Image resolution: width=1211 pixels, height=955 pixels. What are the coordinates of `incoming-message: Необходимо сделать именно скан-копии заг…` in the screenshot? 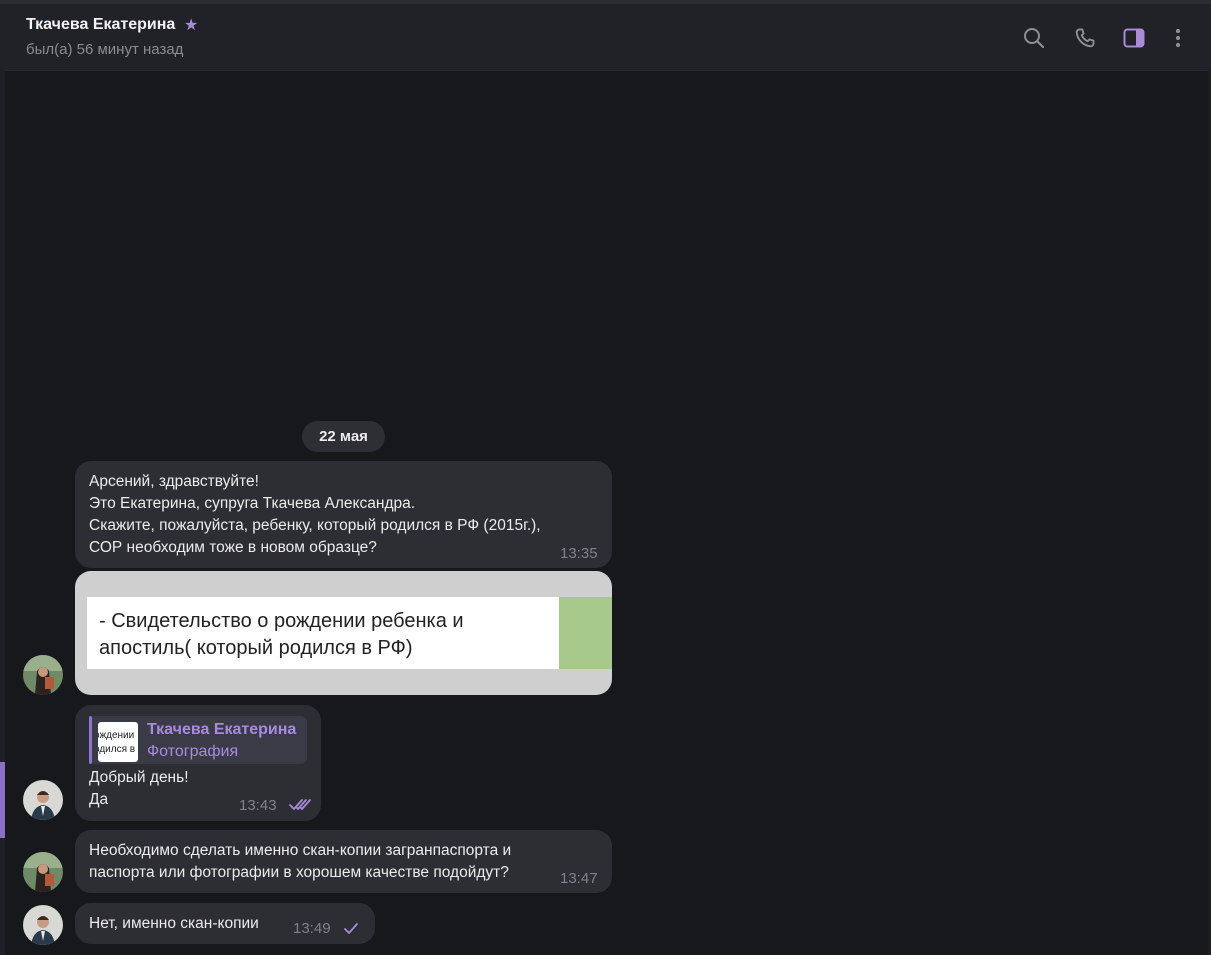 It's located at (343, 861).